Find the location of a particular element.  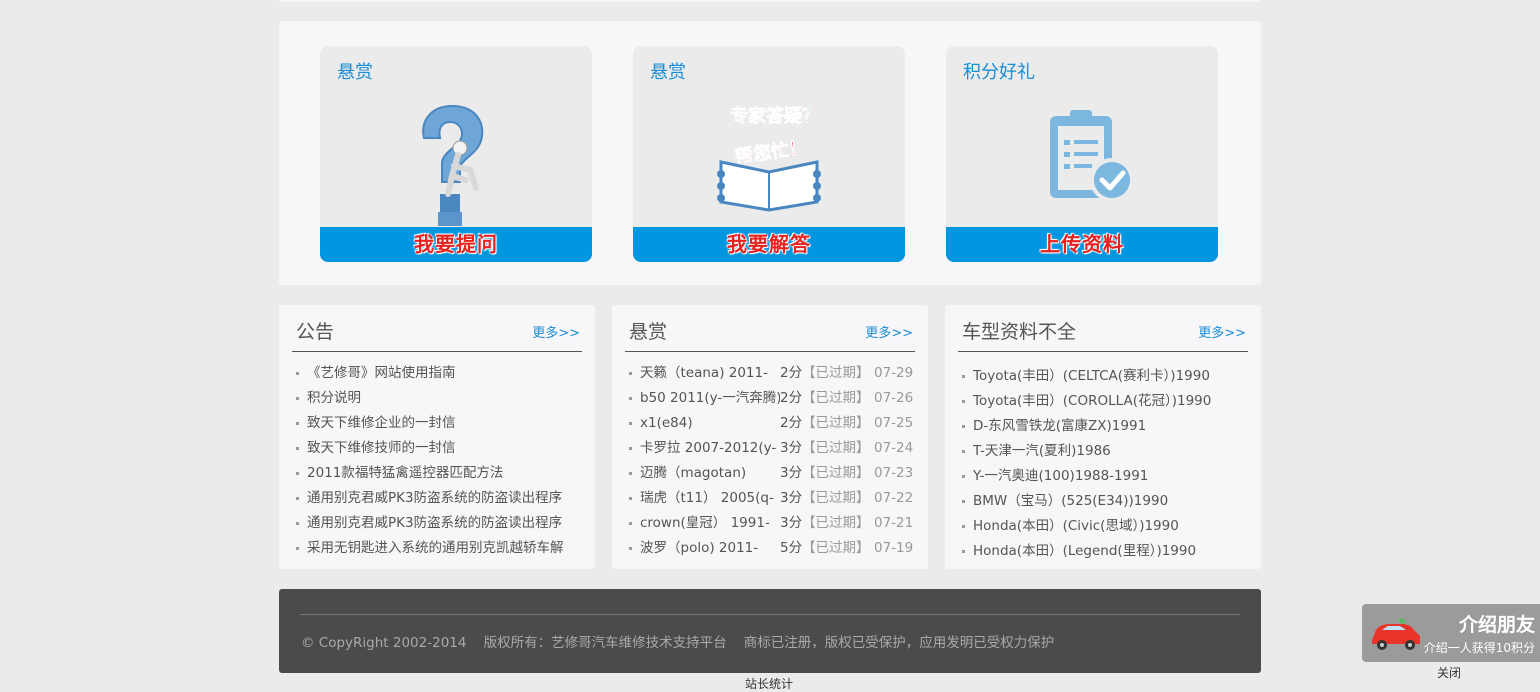

list-item: Honda(本田）(Legend(里程）)1990 is located at coordinates (1108, 549).